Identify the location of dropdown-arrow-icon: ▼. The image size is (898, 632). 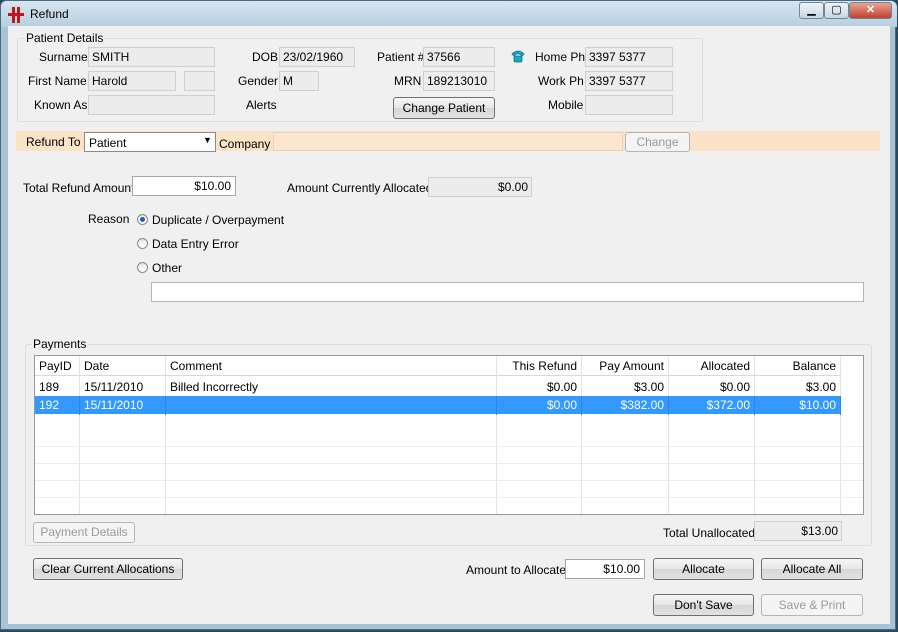
(207, 140).